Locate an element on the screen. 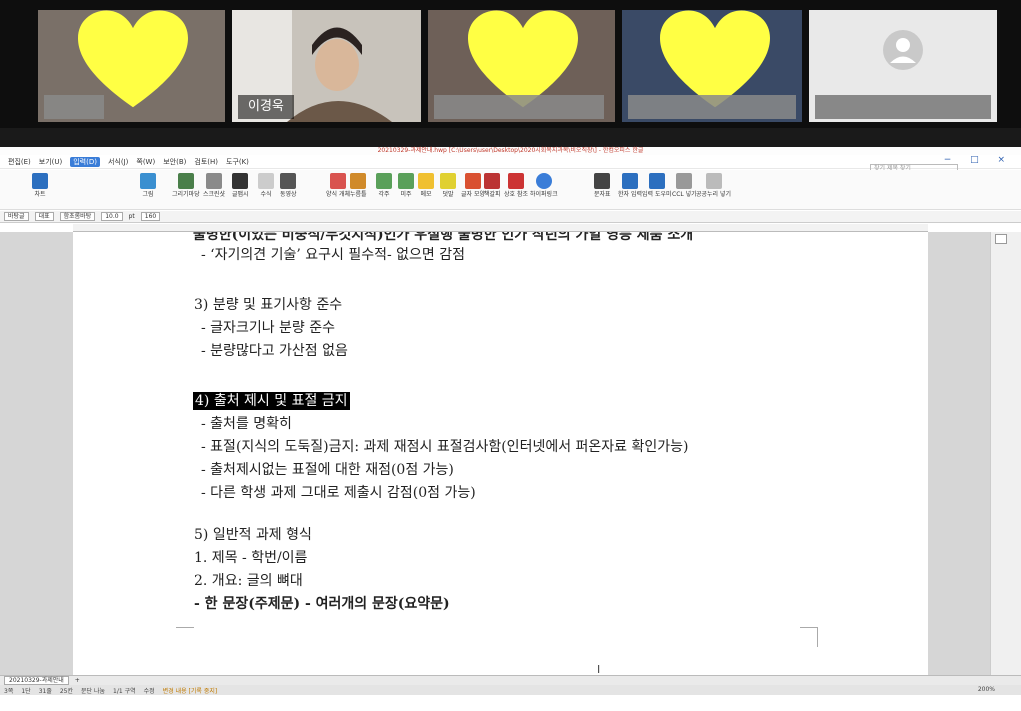 This screenshot has width=1021, height=711. crossref-button: 상호 참조 is located at coordinates (516, 185).